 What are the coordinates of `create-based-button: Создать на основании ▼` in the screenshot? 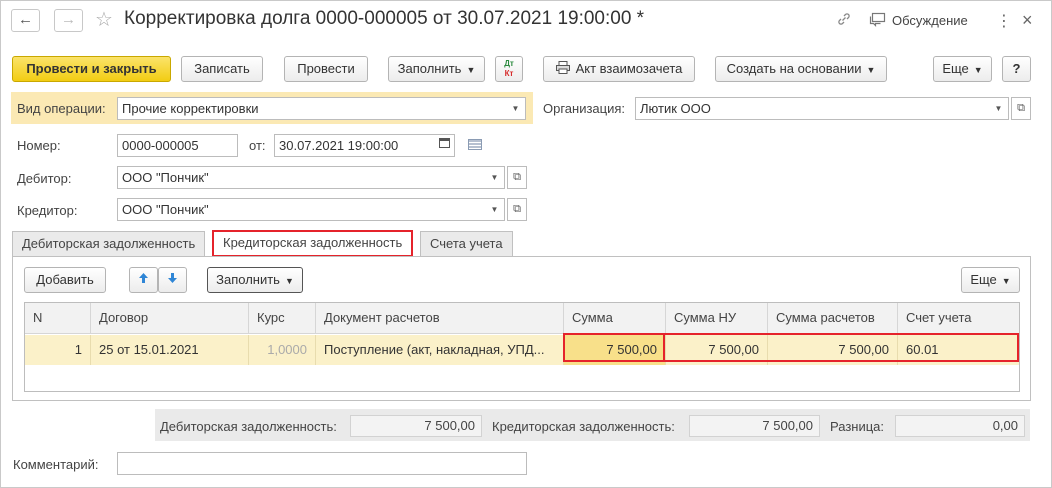 It's located at (801, 69).